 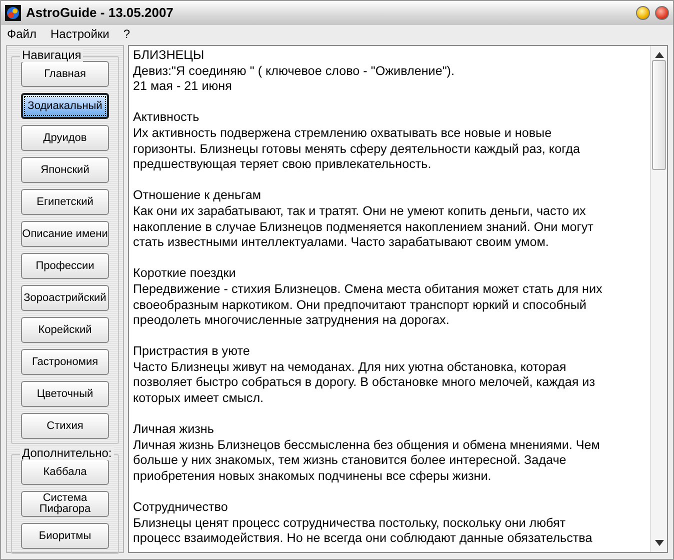 What do you see at coordinates (662, 13) in the screenshot?
I see `close-button` at bounding box center [662, 13].